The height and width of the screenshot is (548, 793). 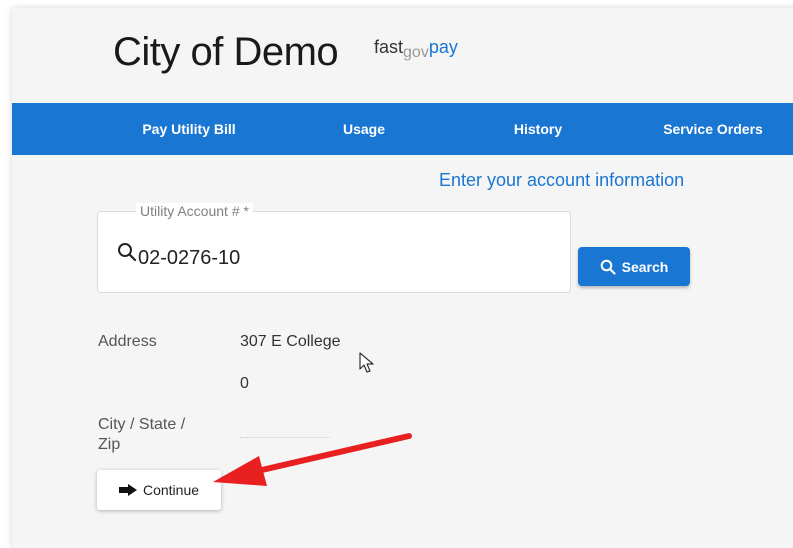 I want to click on account-field-label: Utility Account # *, so click(x=194, y=211).